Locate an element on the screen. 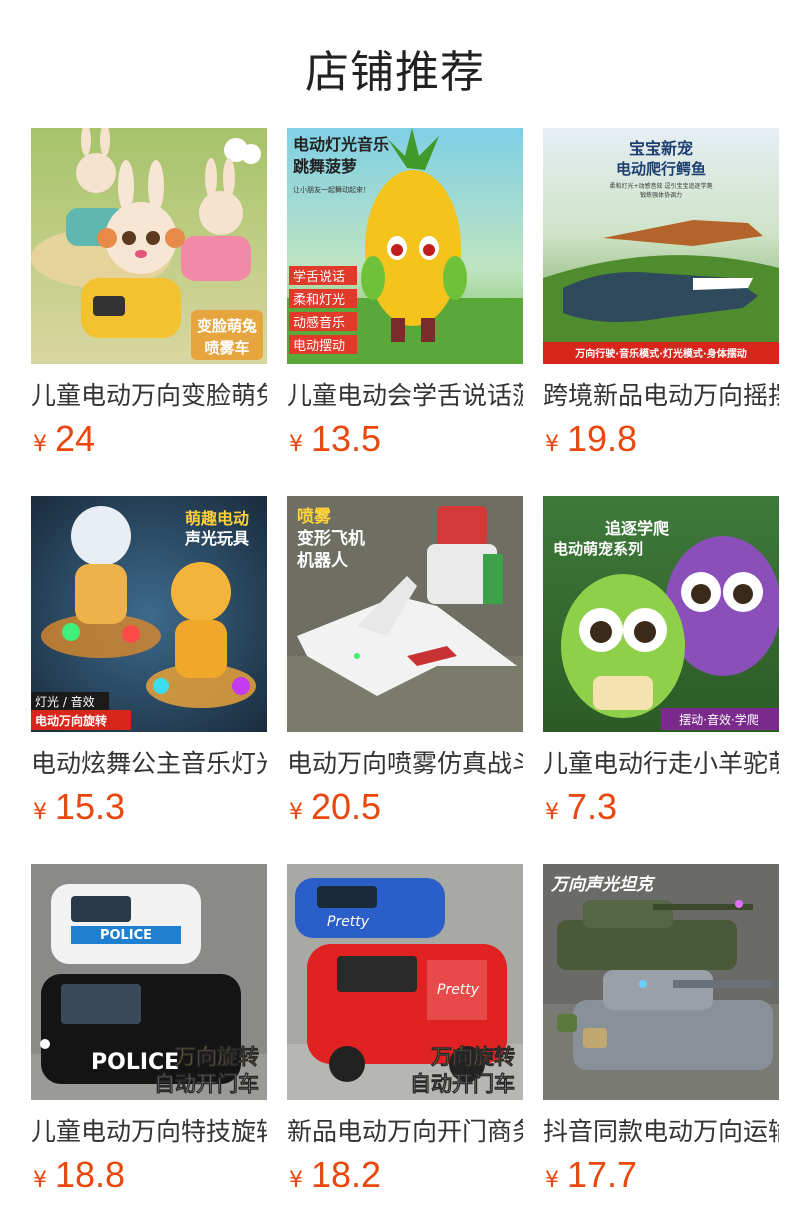  product-card: 万向声光坦克 抖音同款电动万向运输坦克 ¥17.7 is located at coordinates (661, 1034).